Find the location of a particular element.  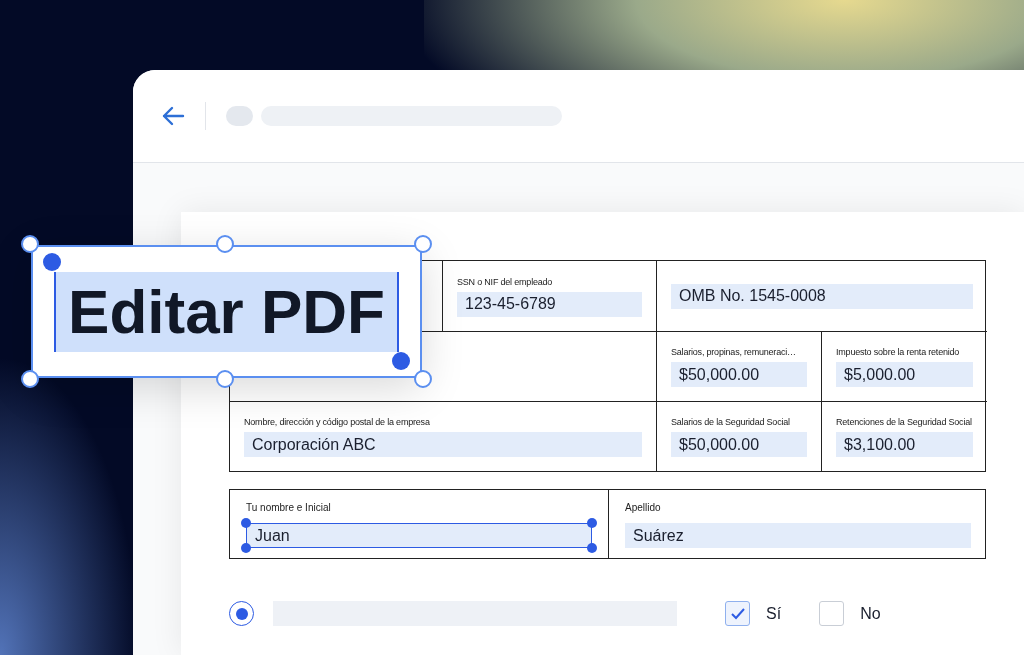

checkbox-label: No is located at coordinates (870, 613).